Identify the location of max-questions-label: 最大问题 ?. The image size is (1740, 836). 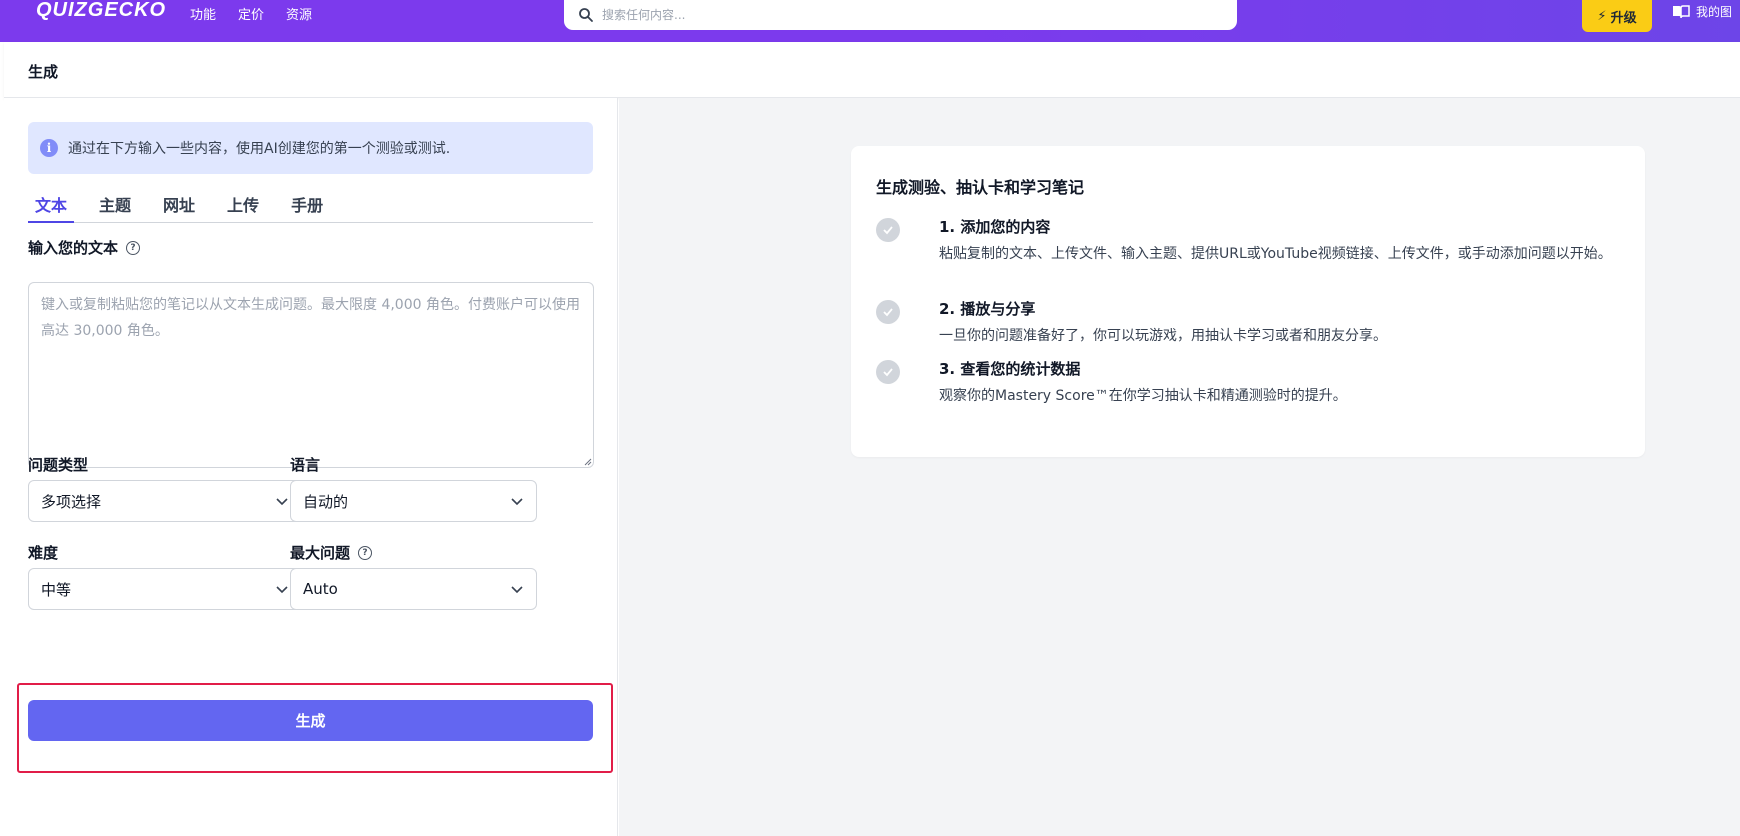
(331, 552).